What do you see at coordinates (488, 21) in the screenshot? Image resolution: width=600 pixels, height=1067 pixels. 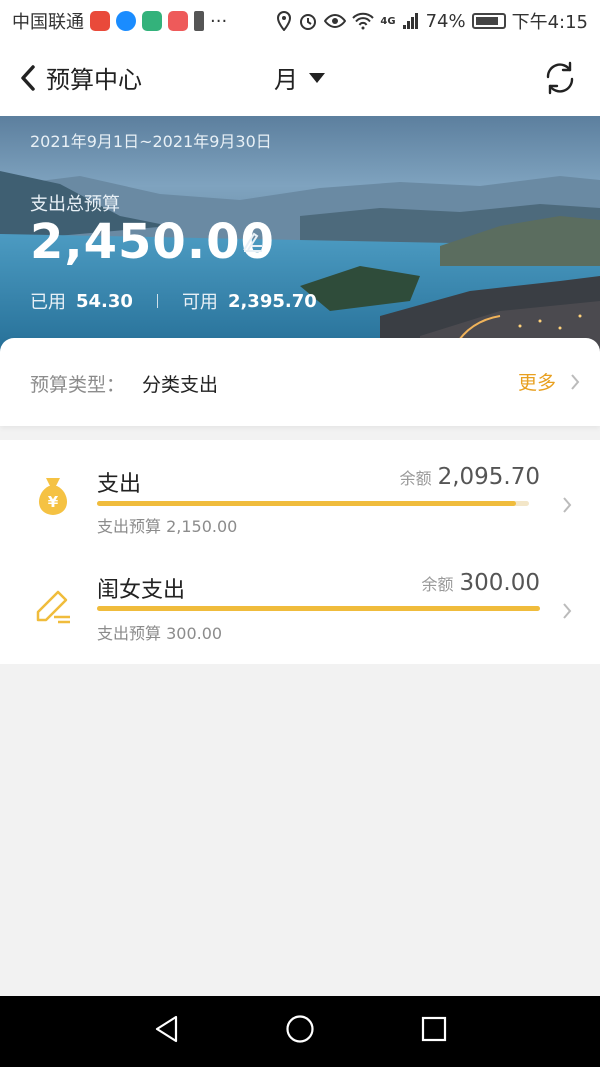 I see `battery-icon` at bounding box center [488, 21].